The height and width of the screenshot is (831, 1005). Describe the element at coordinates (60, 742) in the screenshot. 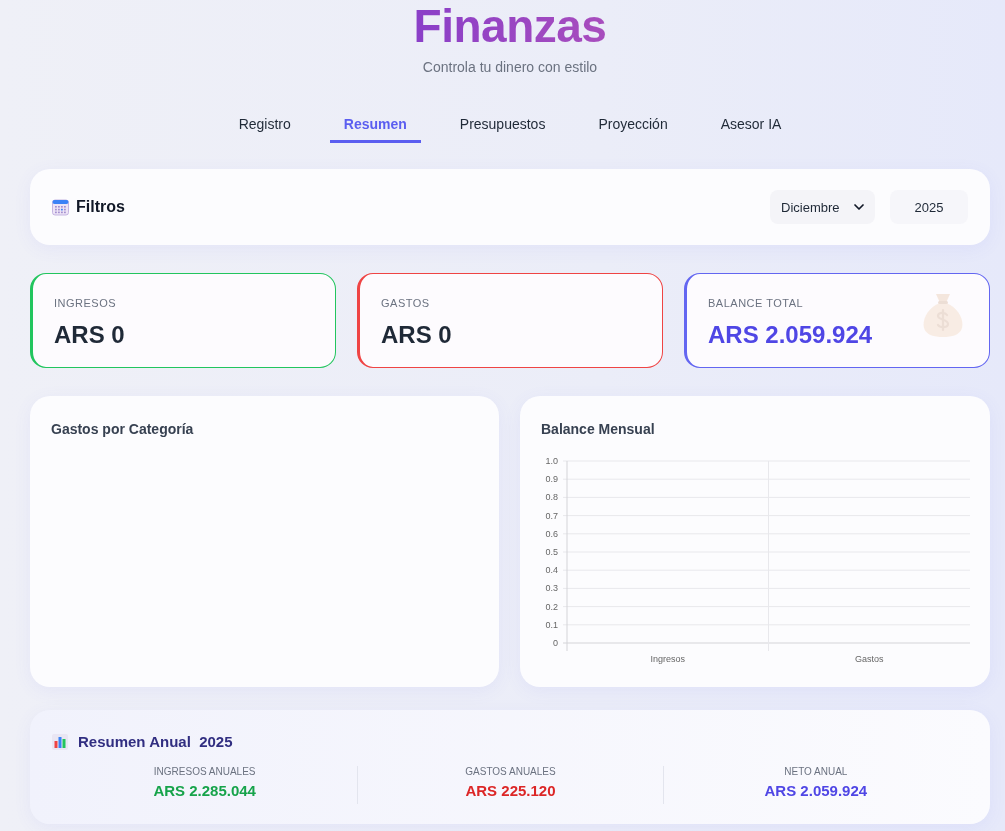

I see `bar-chart-icon` at that location.